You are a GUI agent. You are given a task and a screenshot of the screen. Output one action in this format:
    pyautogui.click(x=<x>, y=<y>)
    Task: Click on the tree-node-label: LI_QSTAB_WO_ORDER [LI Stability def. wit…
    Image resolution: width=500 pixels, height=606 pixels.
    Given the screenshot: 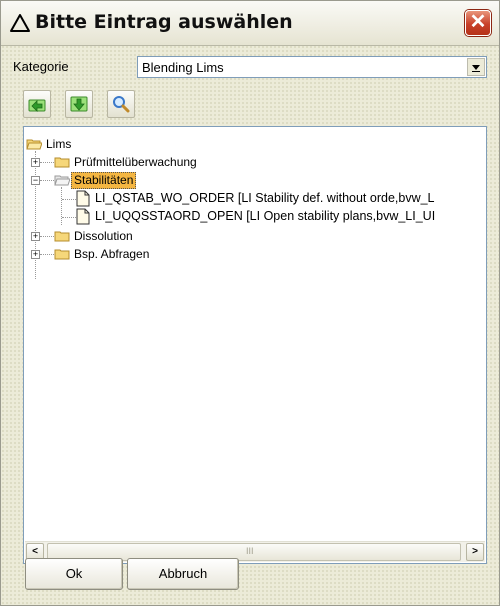 What is the action you would take?
    pyautogui.click(x=265, y=198)
    